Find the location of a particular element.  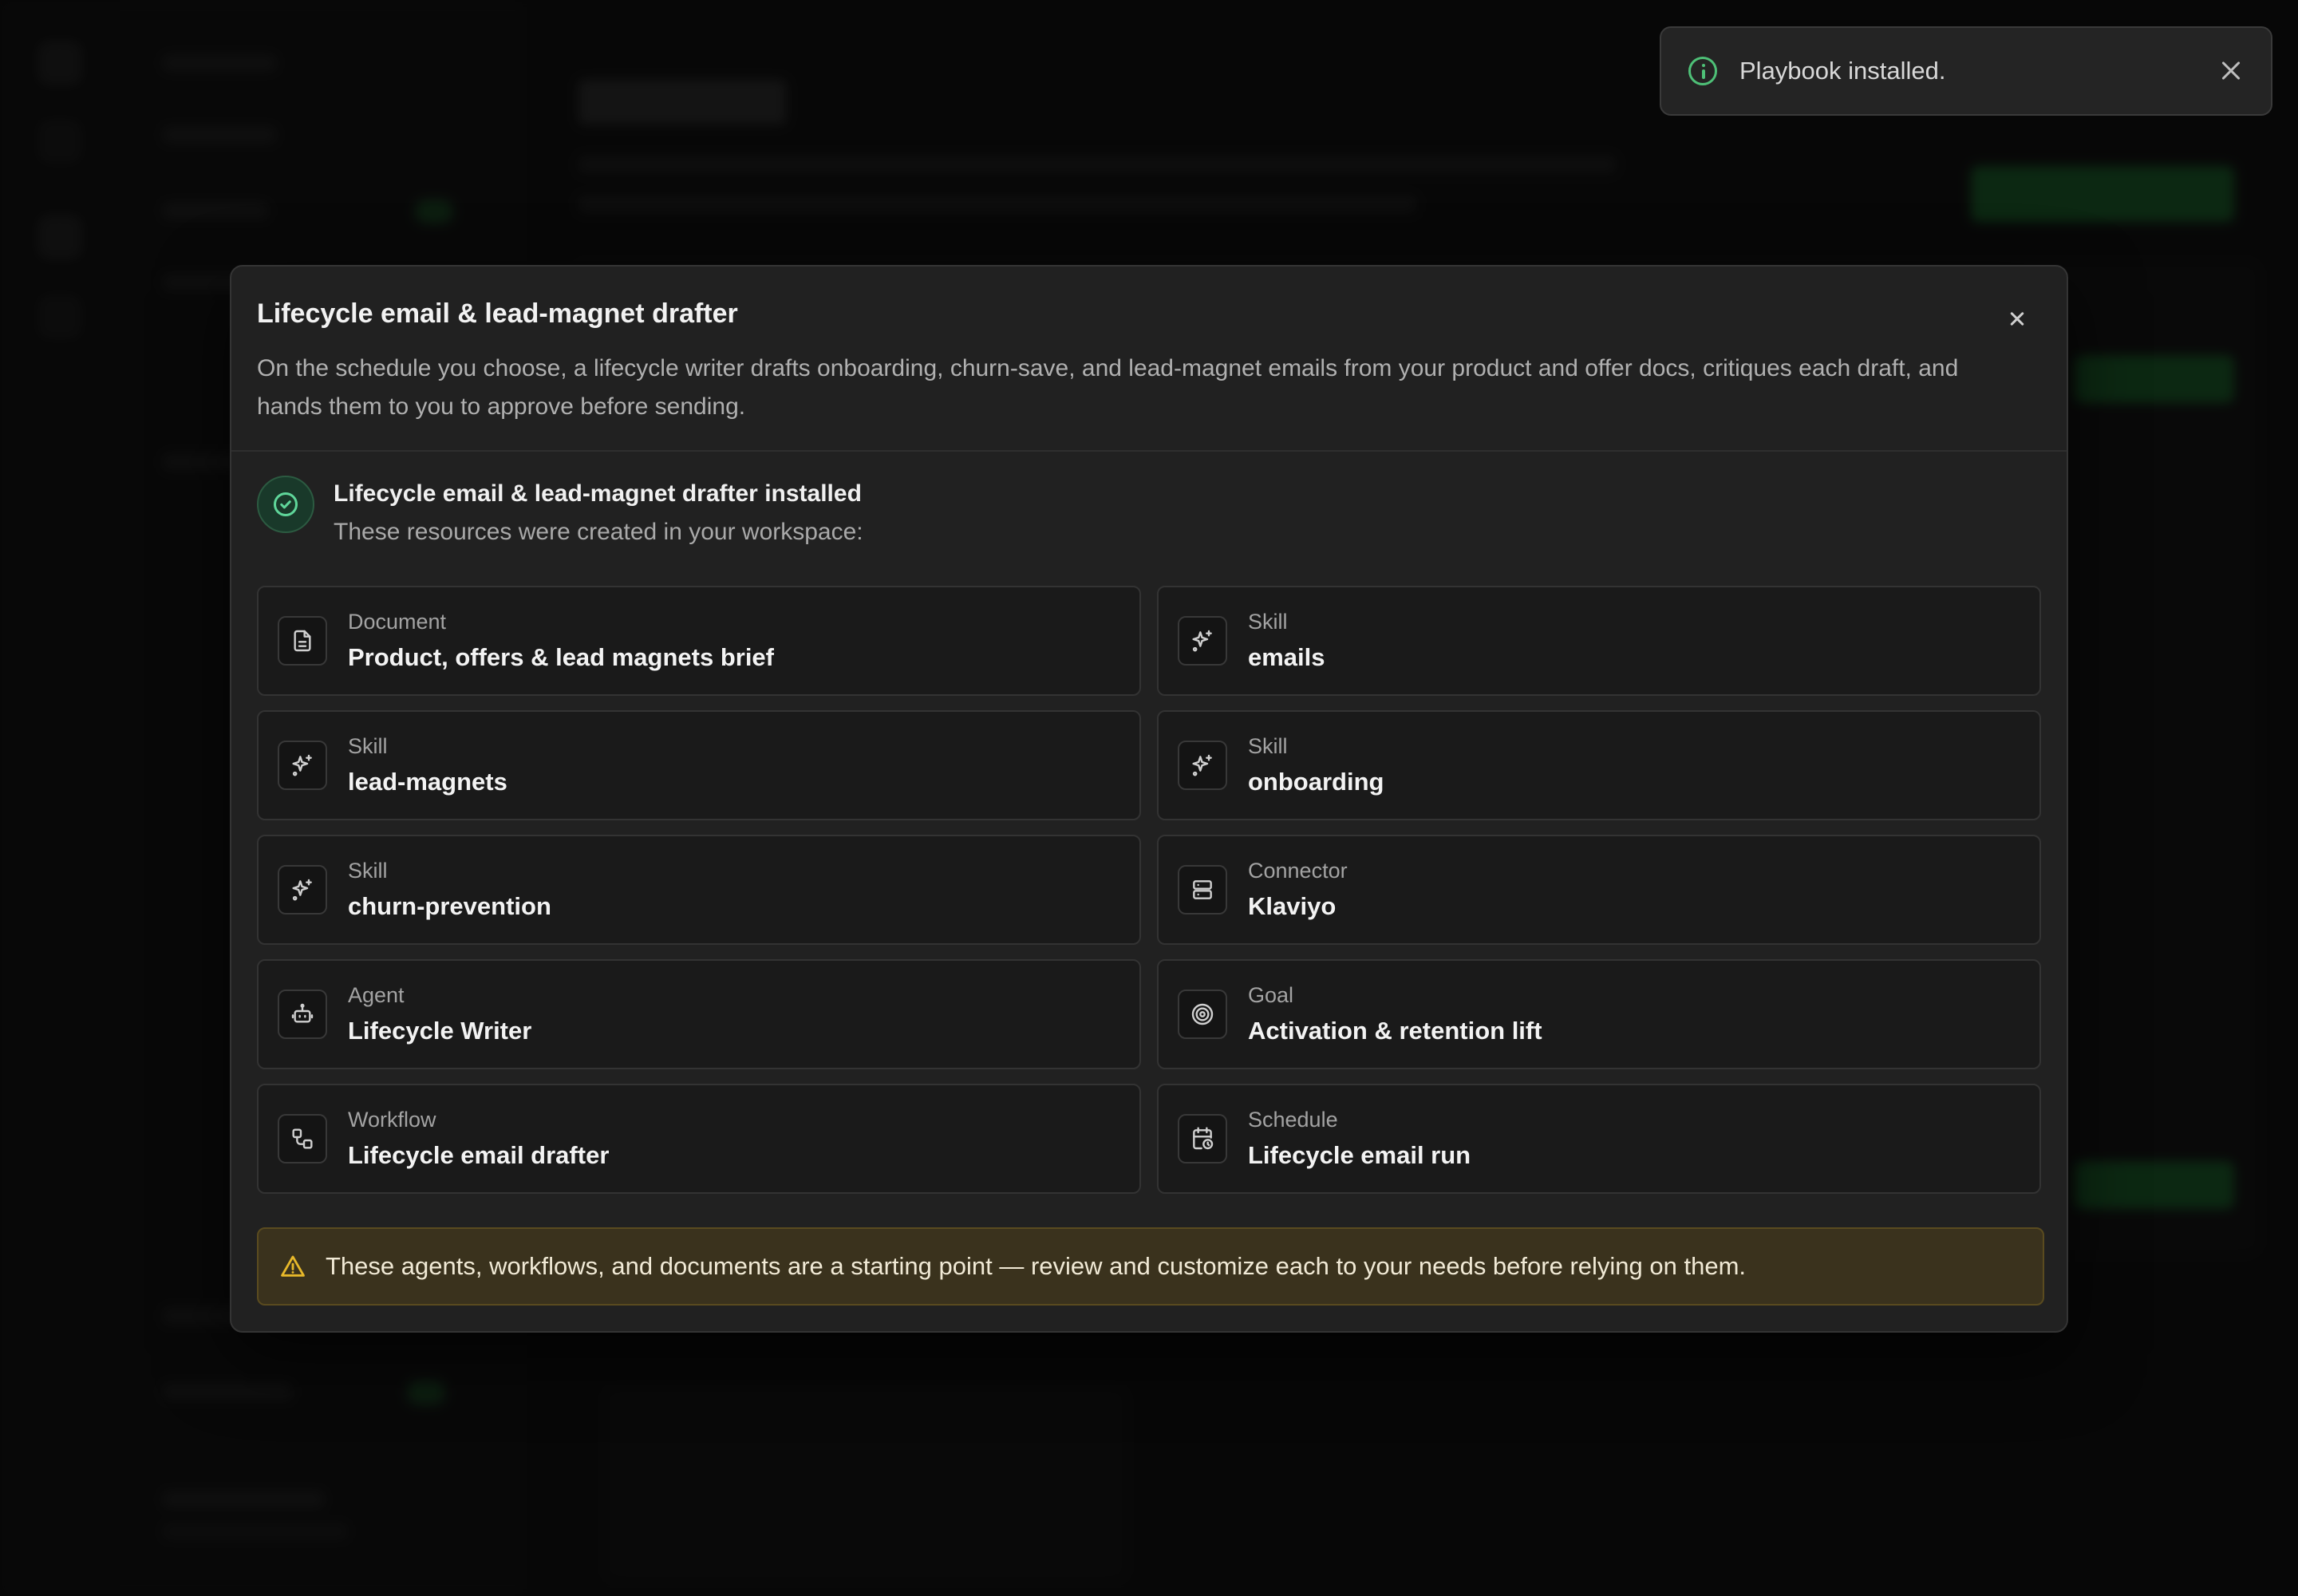

resource-name: churn-prevention is located at coordinates (450, 906).